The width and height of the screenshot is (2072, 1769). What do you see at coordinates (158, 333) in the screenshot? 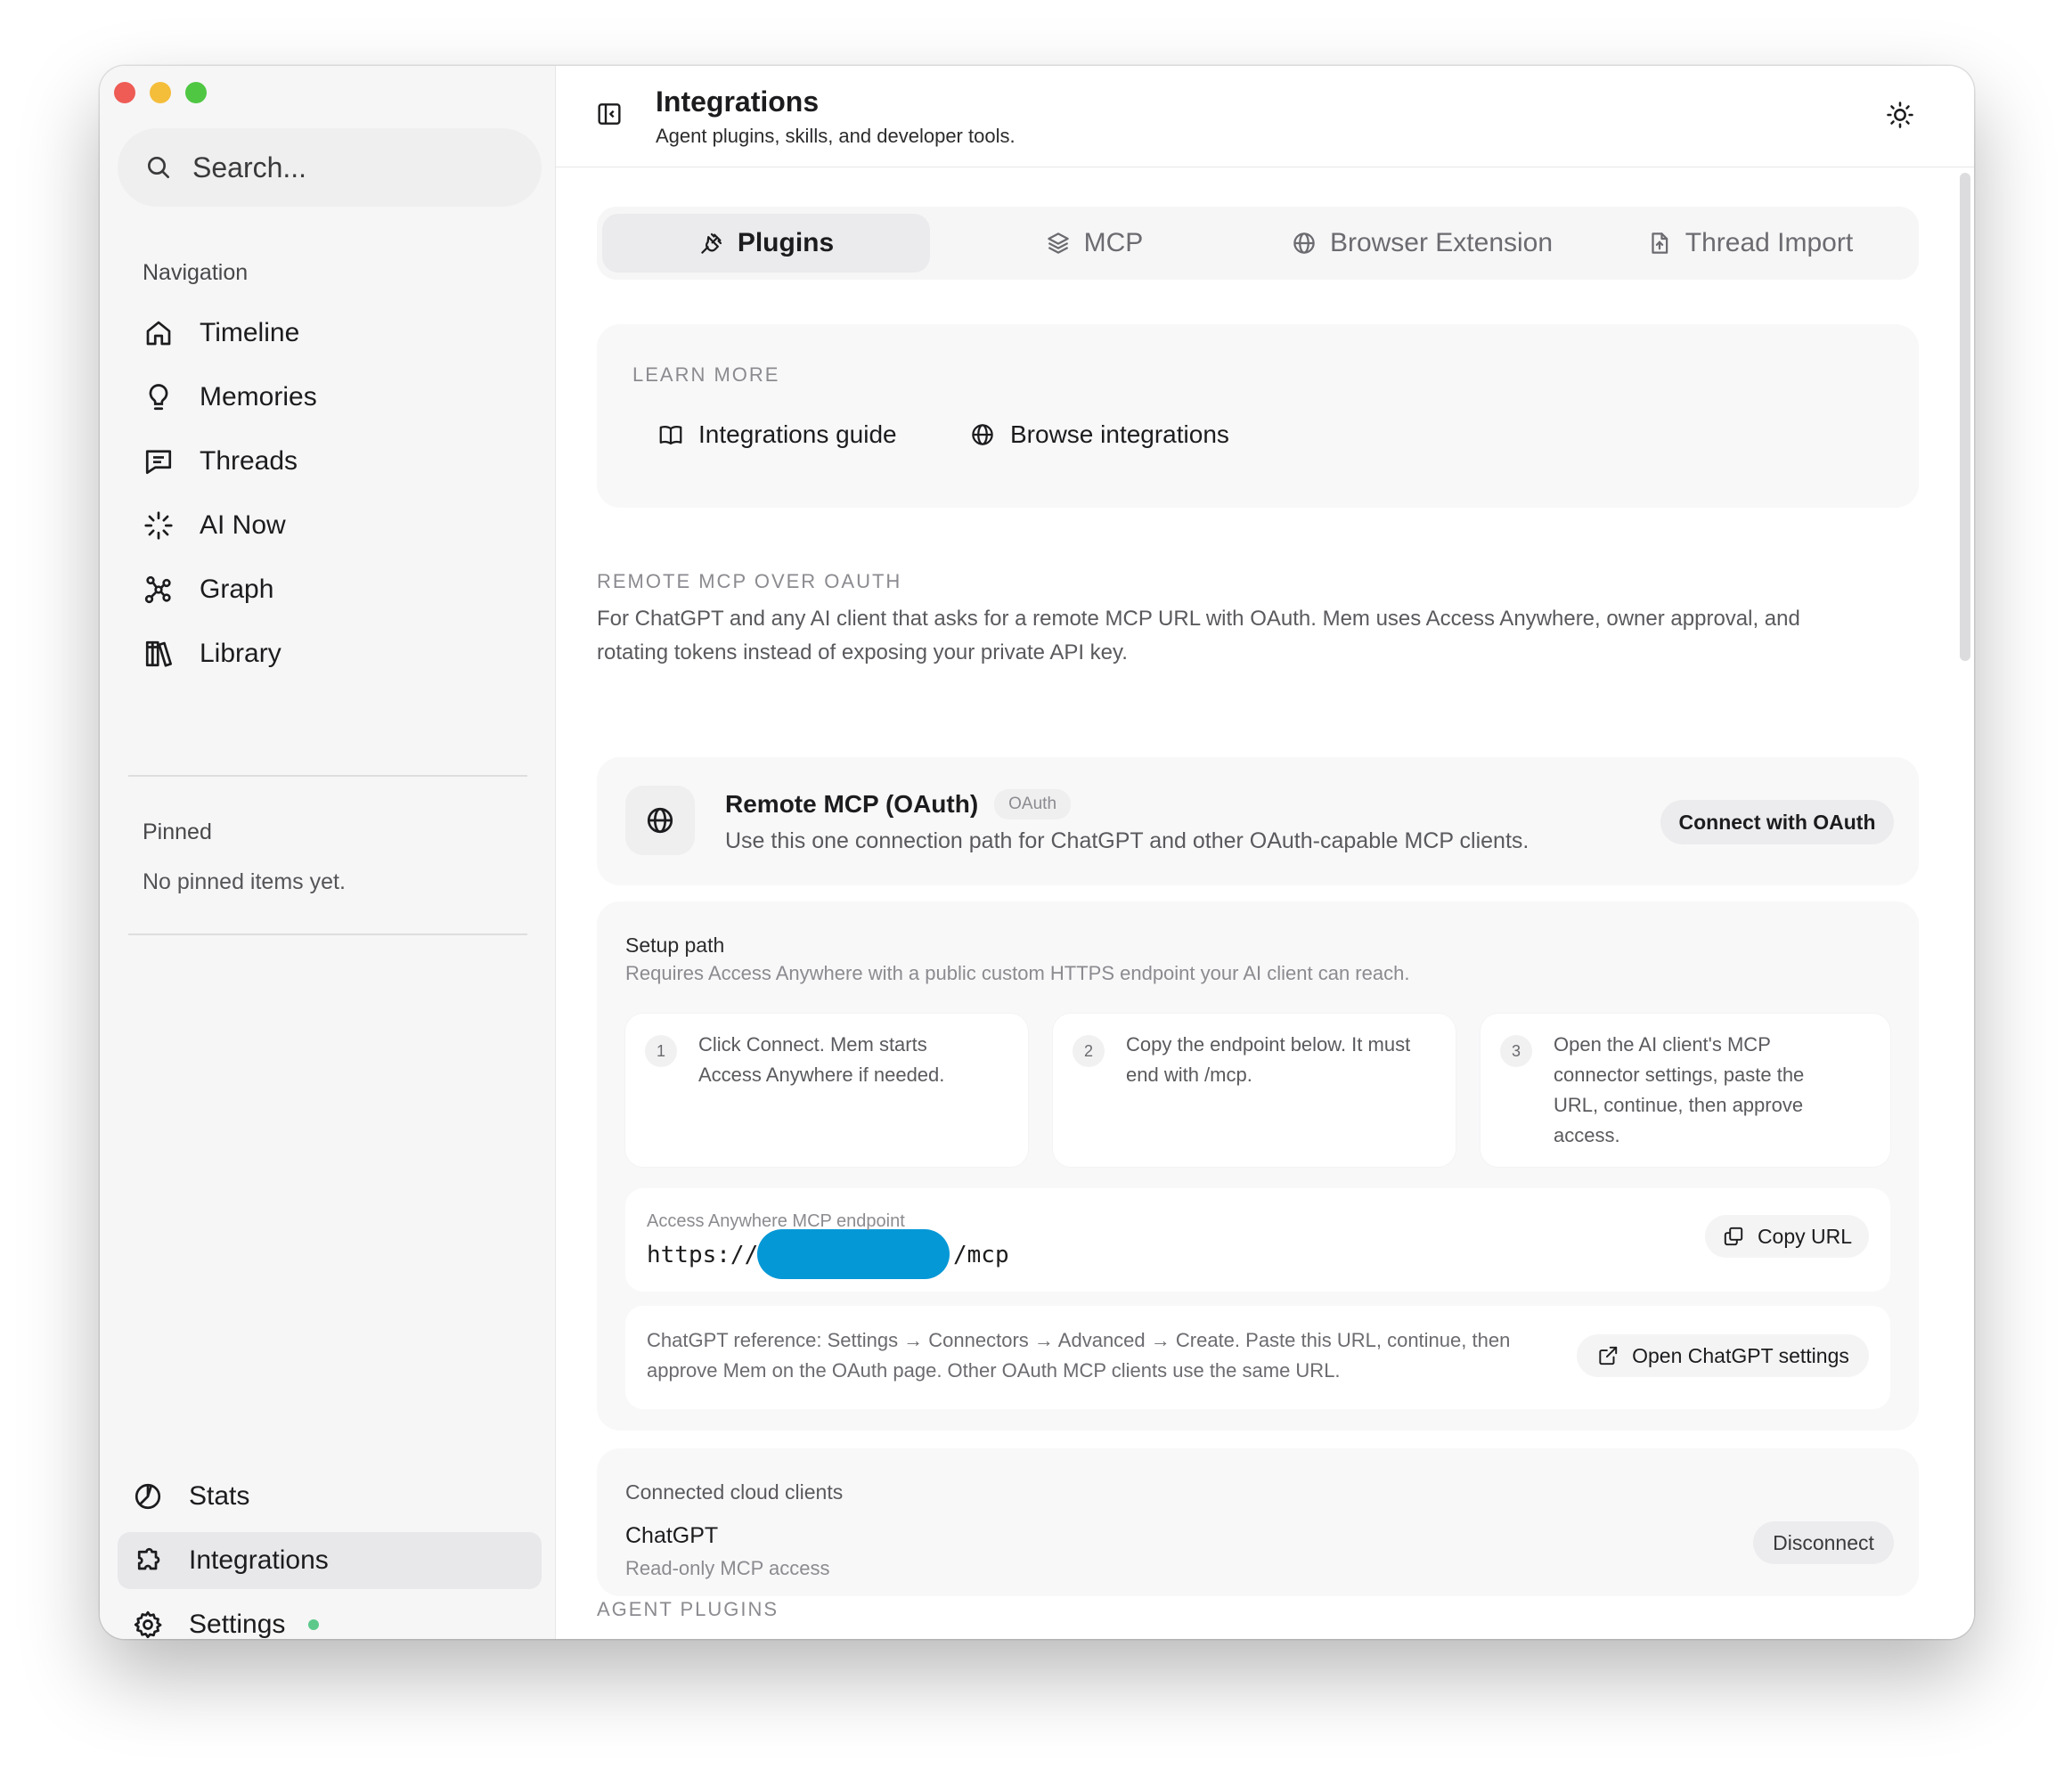
I see `home-icon` at bounding box center [158, 333].